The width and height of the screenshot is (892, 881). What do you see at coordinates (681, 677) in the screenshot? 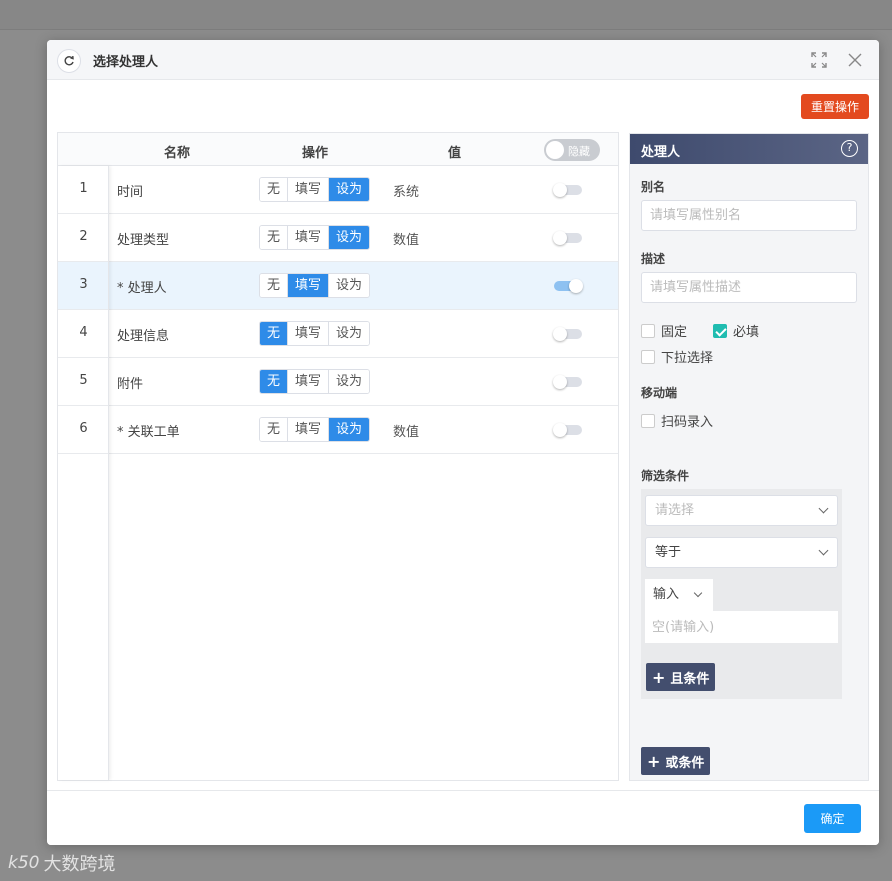
I see `and-condition-button: + 且条件` at bounding box center [681, 677].